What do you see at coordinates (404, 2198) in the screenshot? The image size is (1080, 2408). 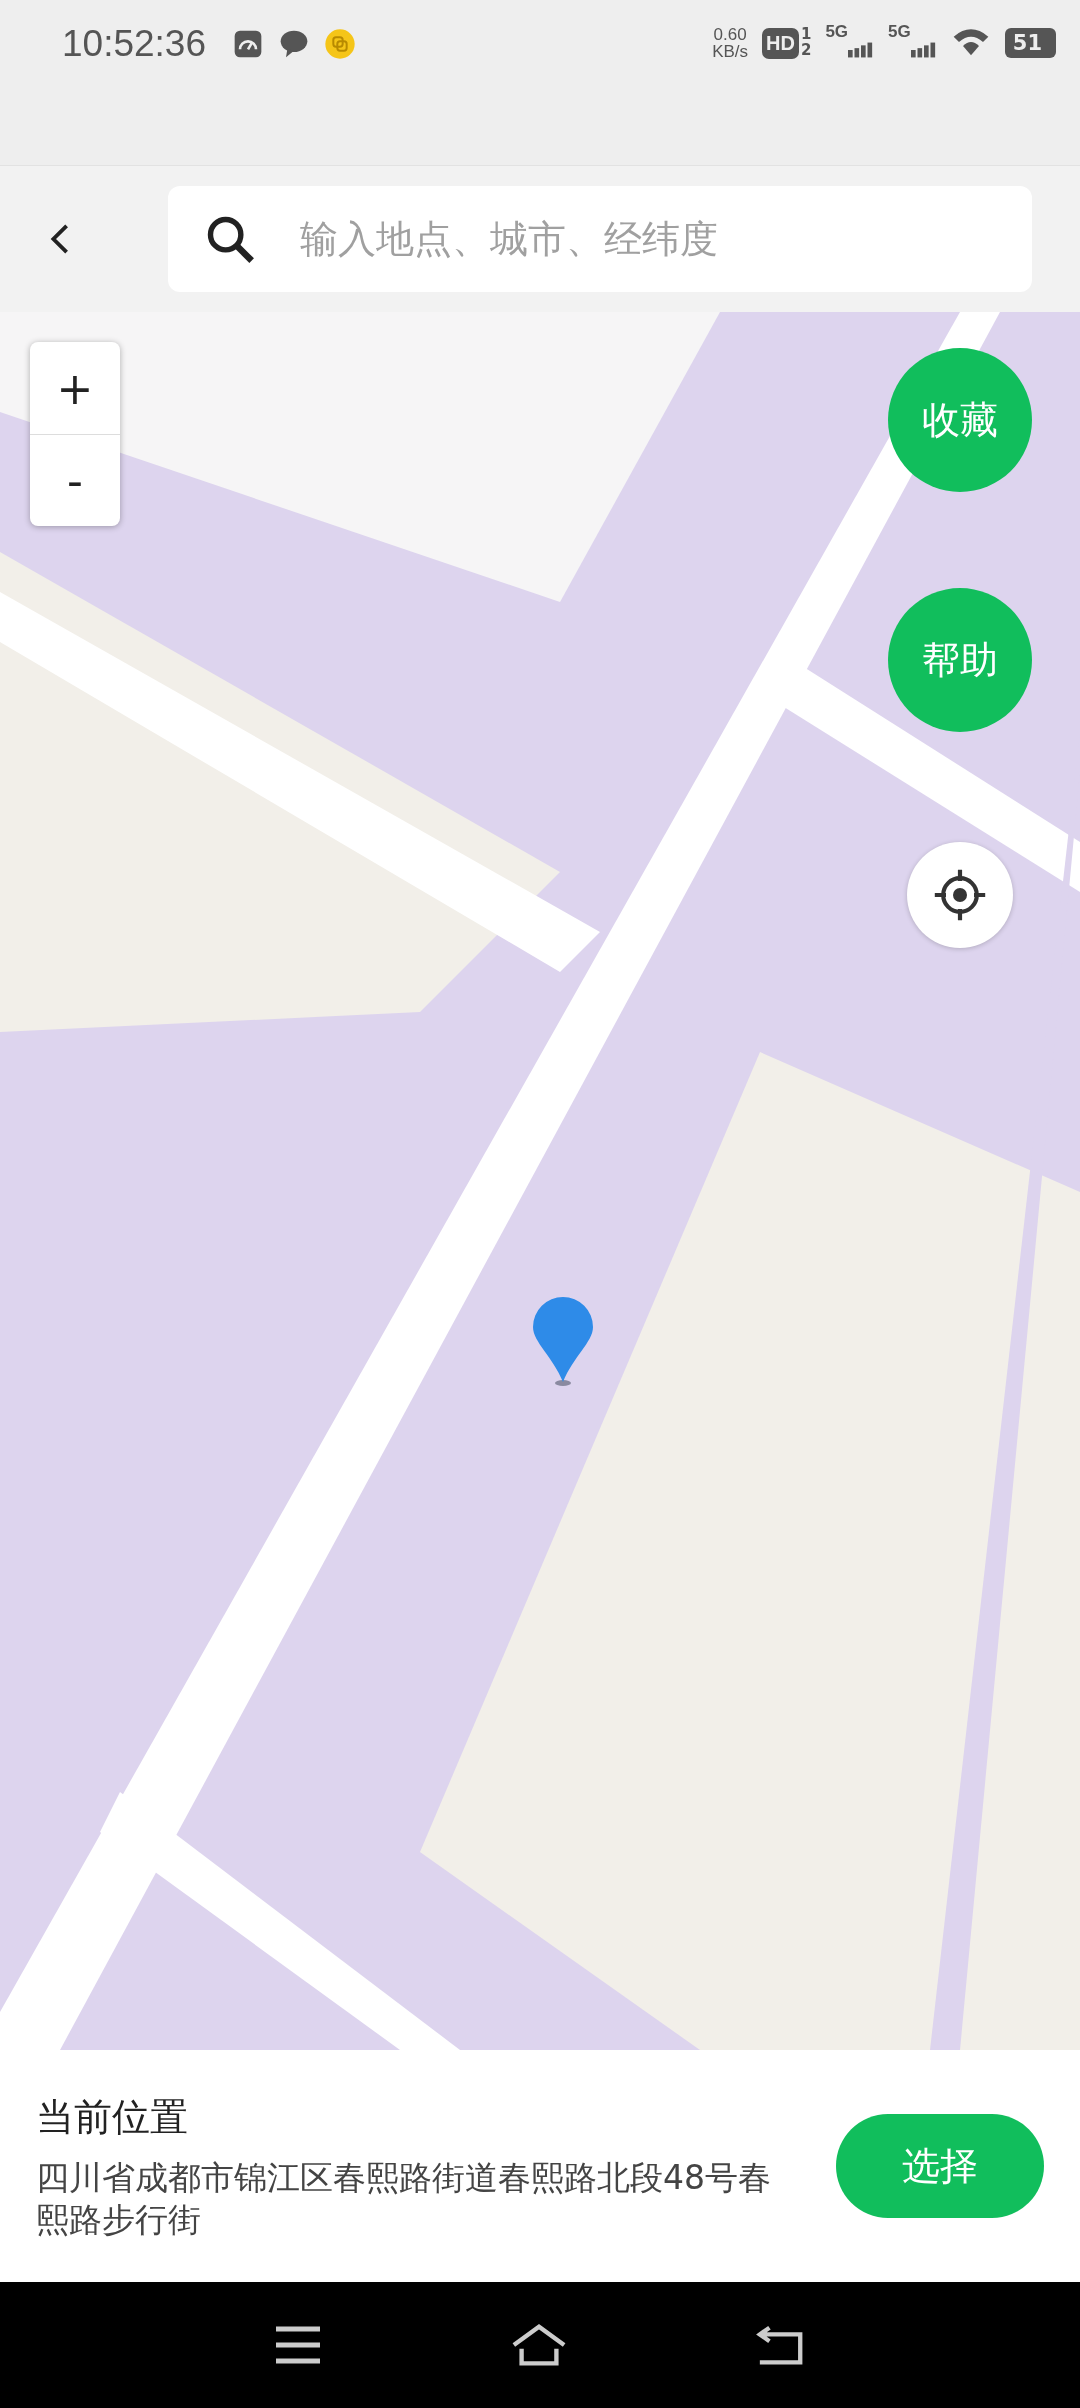 I see `address-text: 四川省成都市锦江区春熙路街道春熙路北段48号春熙路步行街` at bounding box center [404, 2198].